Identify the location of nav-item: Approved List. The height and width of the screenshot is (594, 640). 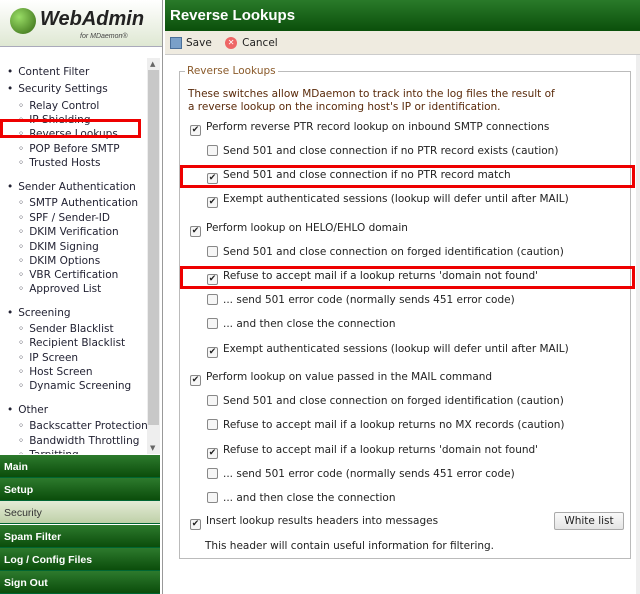
(59, 289).